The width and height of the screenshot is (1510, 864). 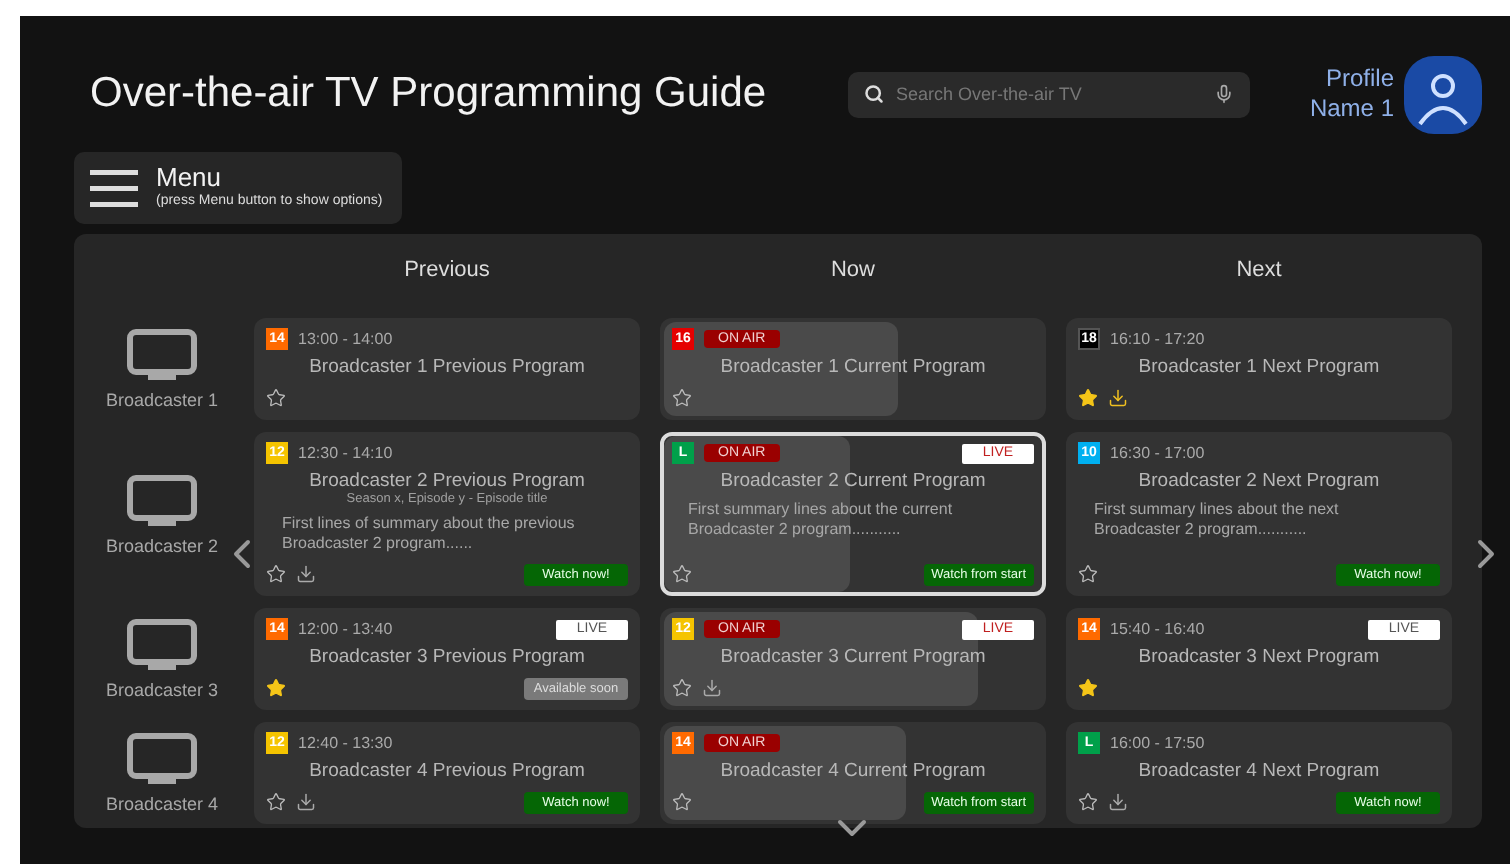 I want to click on program-title: Broadcaster 3 Current Program, so click(x=853, y=657).